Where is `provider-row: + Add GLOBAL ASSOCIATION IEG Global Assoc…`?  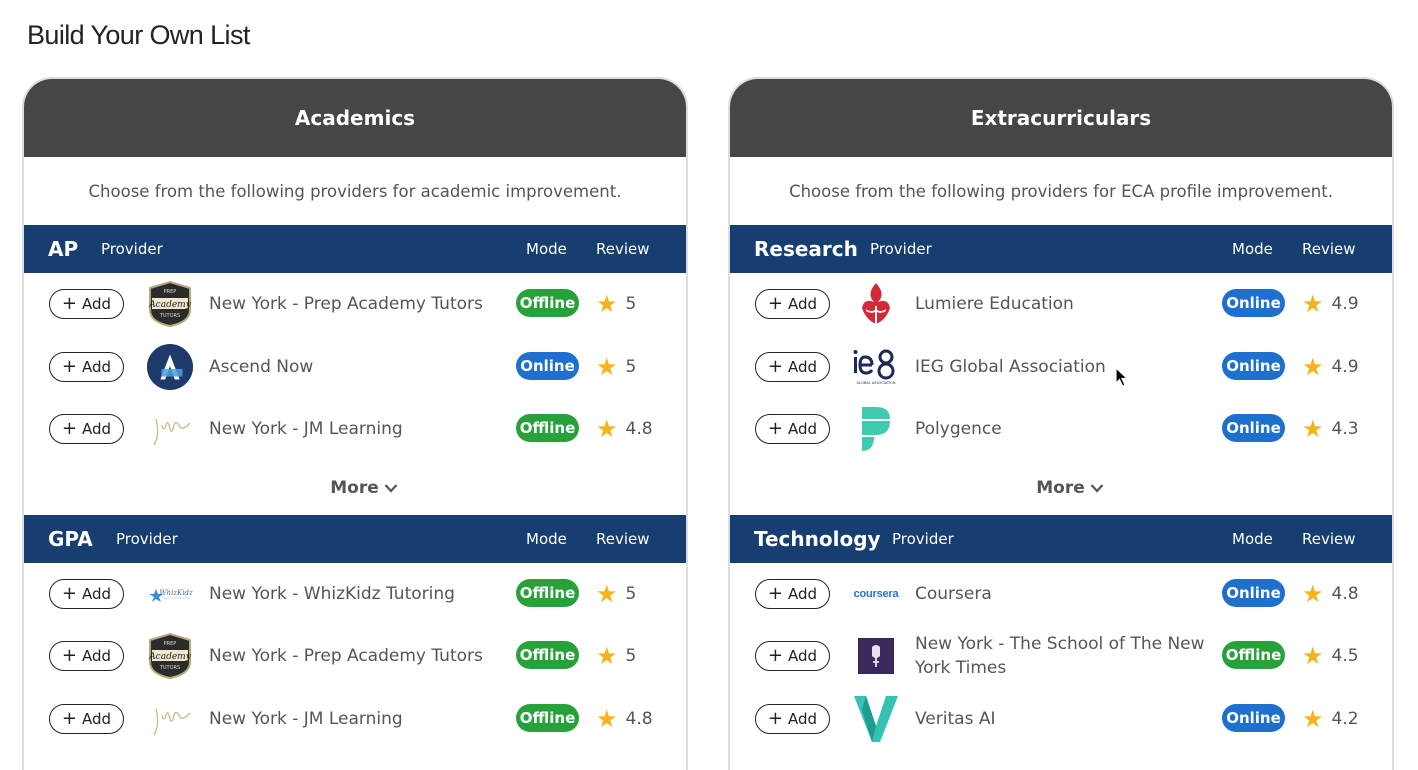
provider-row: + Add GLOBAL ASSOCIATION IEG Global Assoc… is located at coordinates (1061, 367).